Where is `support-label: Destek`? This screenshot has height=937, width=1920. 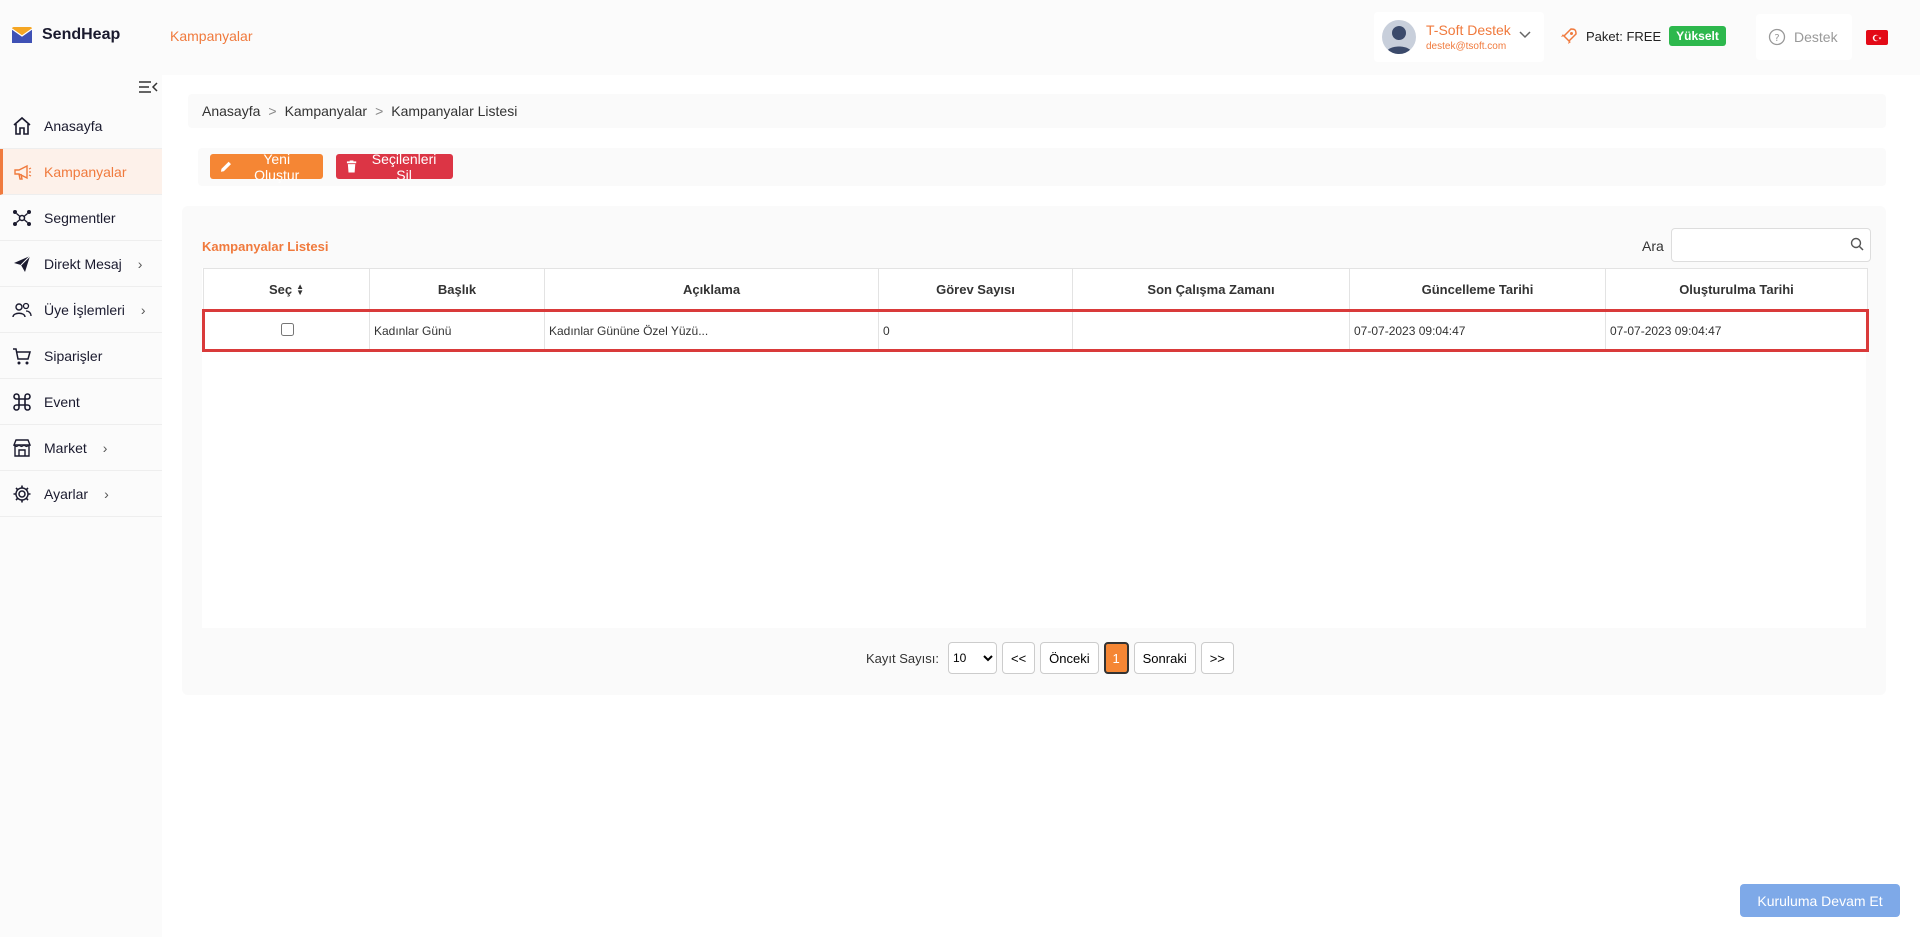 support-label: Destek is located at coordinates (1816, 37).